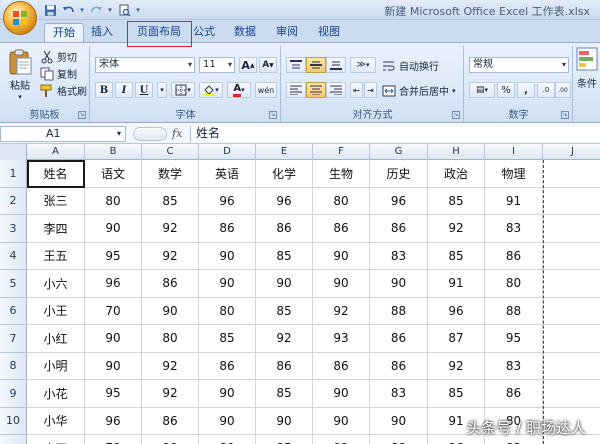 The height and width of the screenshot is (444, 600). I want to click on row-header: 5, so click(13, 284).